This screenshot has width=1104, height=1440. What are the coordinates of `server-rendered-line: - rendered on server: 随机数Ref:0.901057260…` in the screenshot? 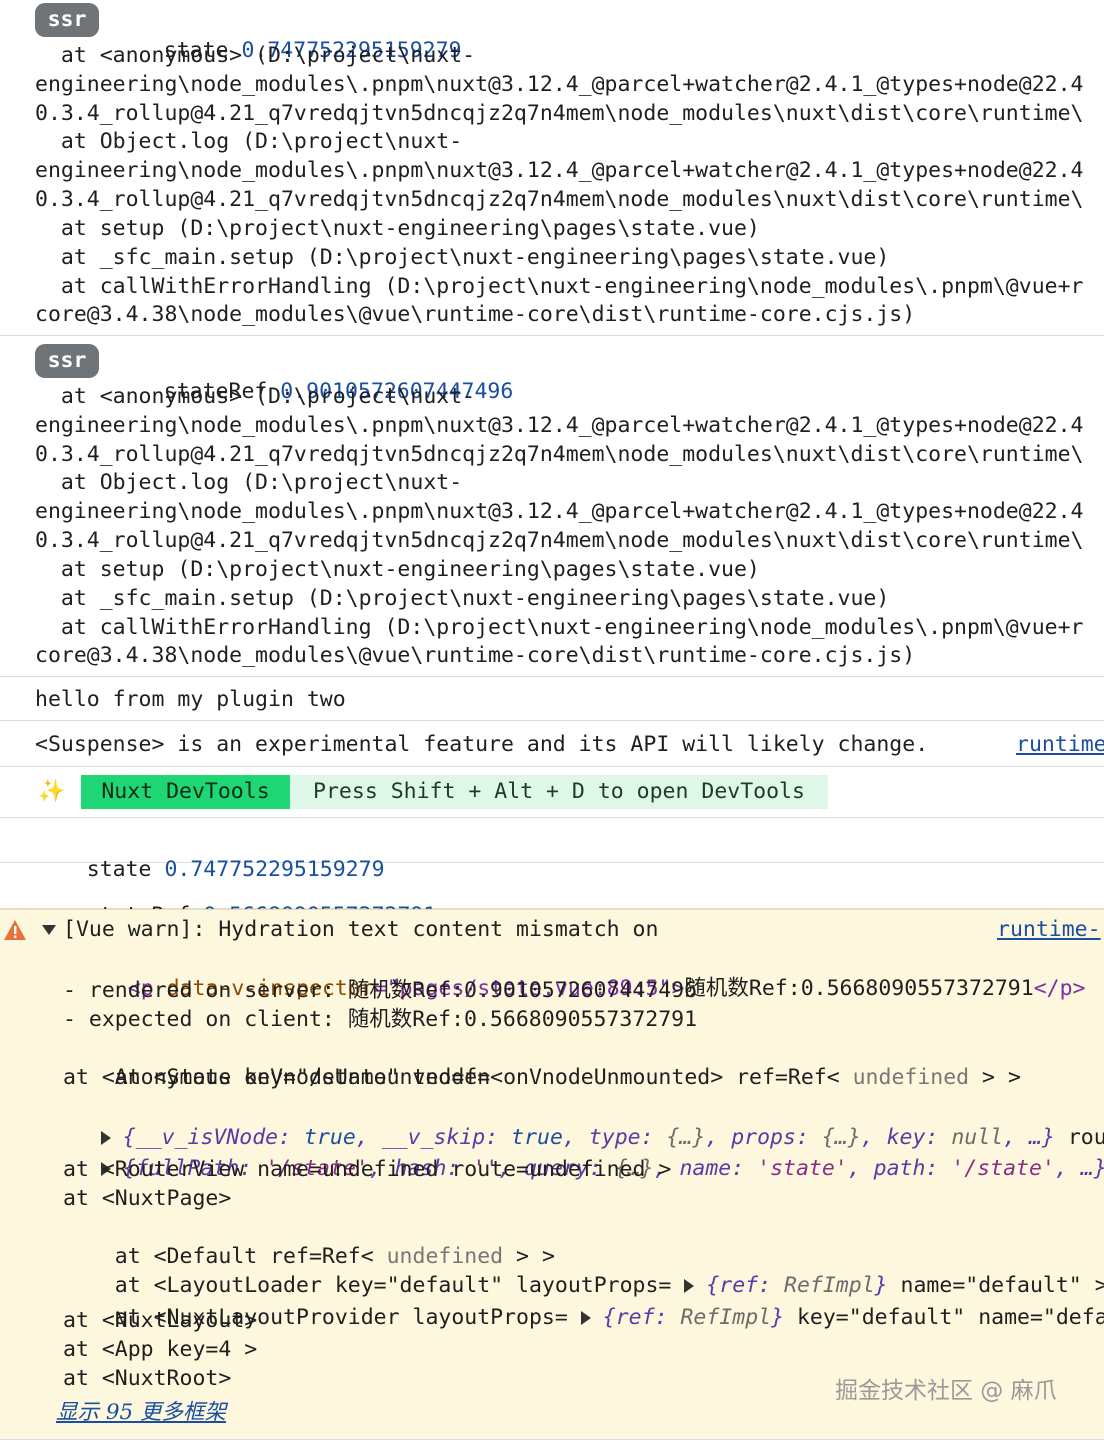 It's located at (380, 990).